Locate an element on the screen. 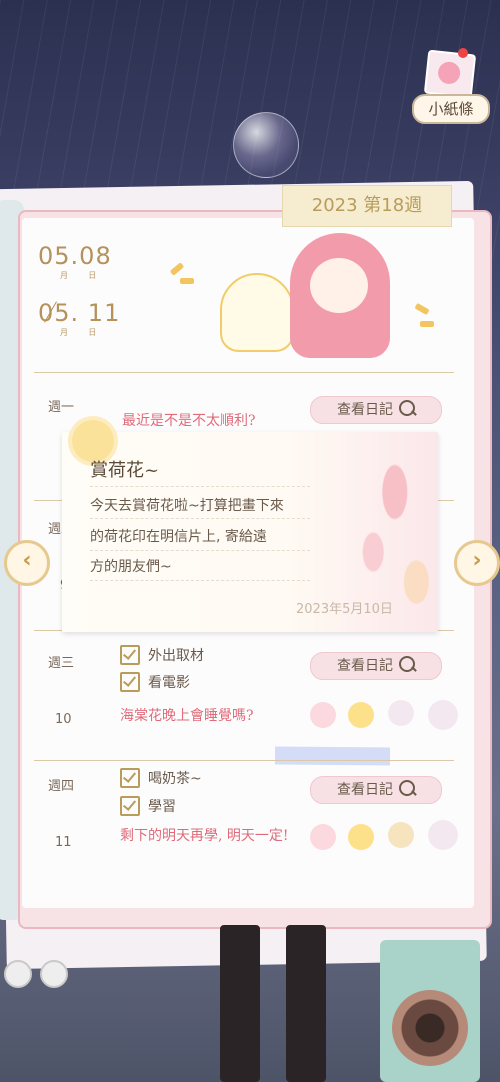 Image resolution: width=500 pixels, height=1082 pixels. day-divider is located at coordinates (244, 760).